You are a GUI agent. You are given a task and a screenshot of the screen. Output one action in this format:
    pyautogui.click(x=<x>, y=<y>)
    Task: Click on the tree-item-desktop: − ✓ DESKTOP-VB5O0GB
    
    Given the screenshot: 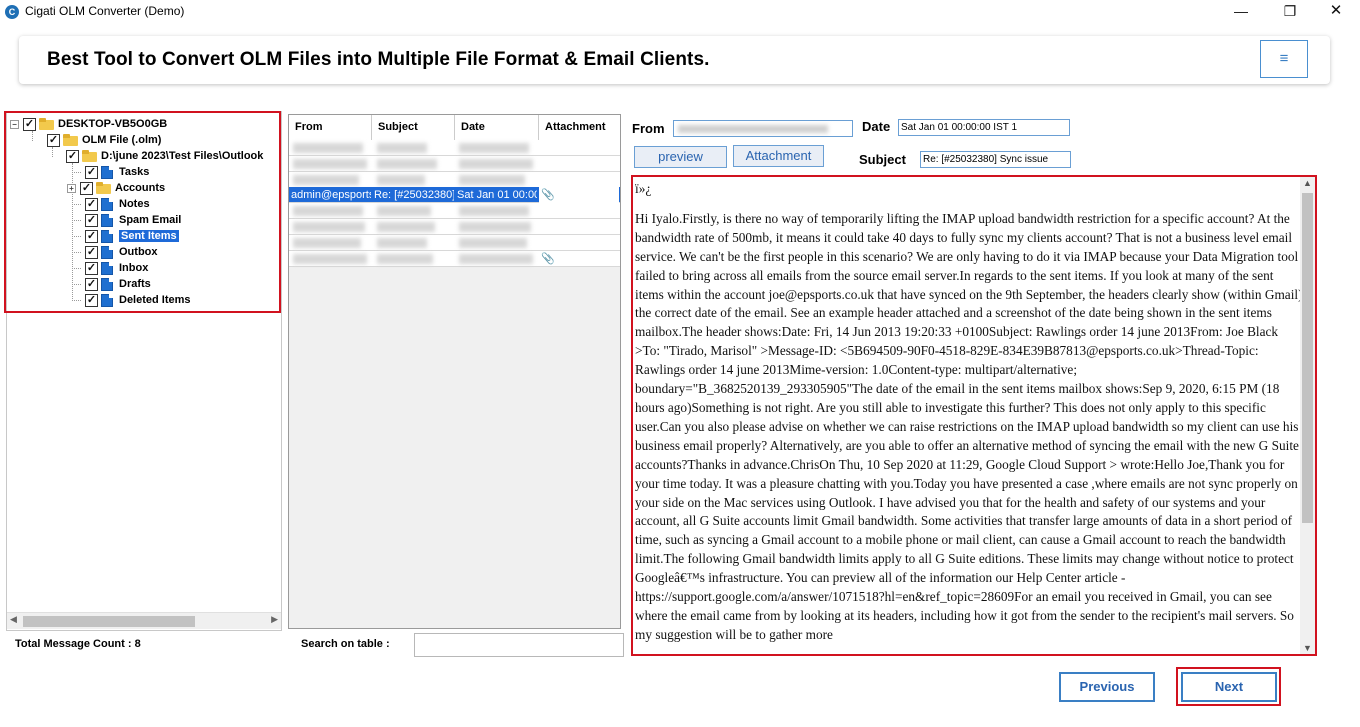 What is the action you would take?
    pyautogui.click(x=88, y=124)
    